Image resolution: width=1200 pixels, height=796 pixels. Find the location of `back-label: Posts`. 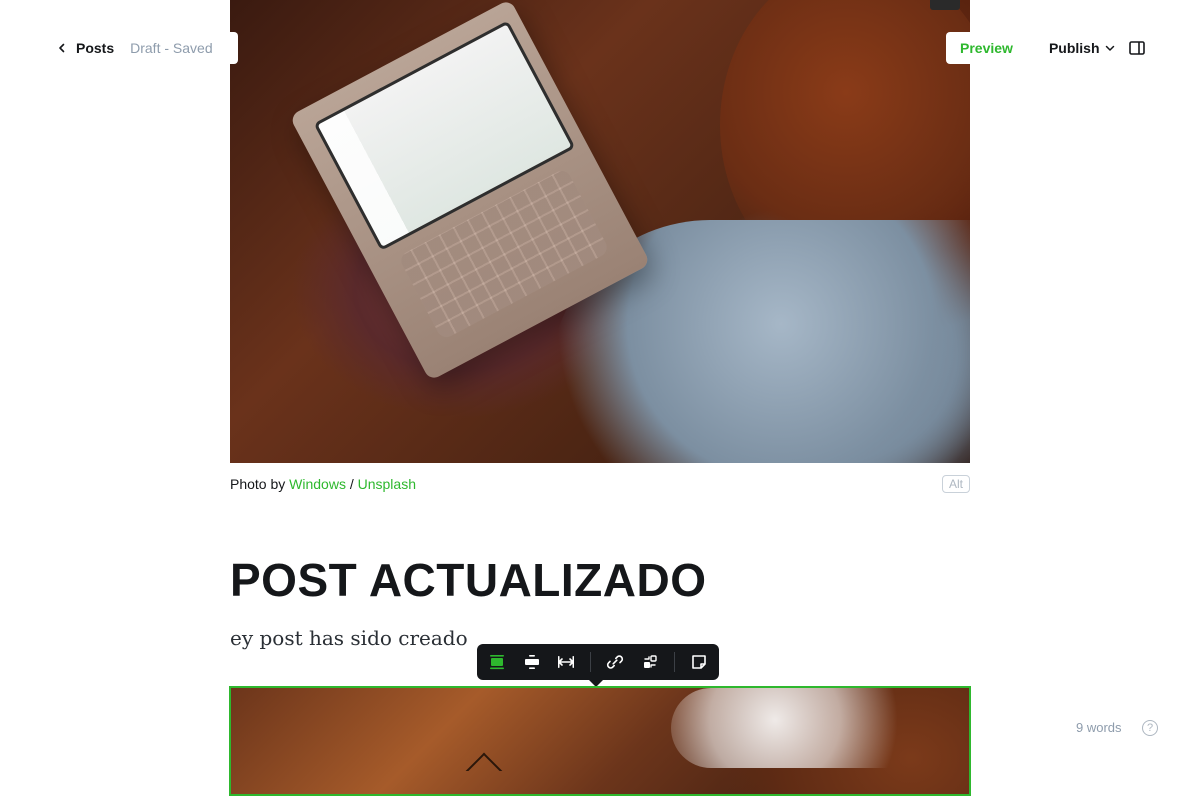

back-label: Posts is located at coordinates (95, 48).